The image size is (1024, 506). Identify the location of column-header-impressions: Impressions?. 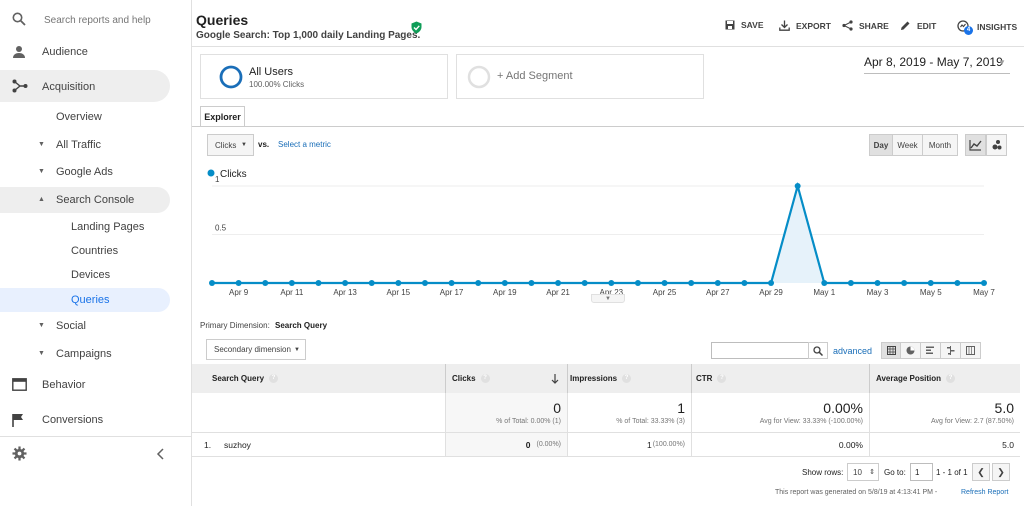
(630, 378).